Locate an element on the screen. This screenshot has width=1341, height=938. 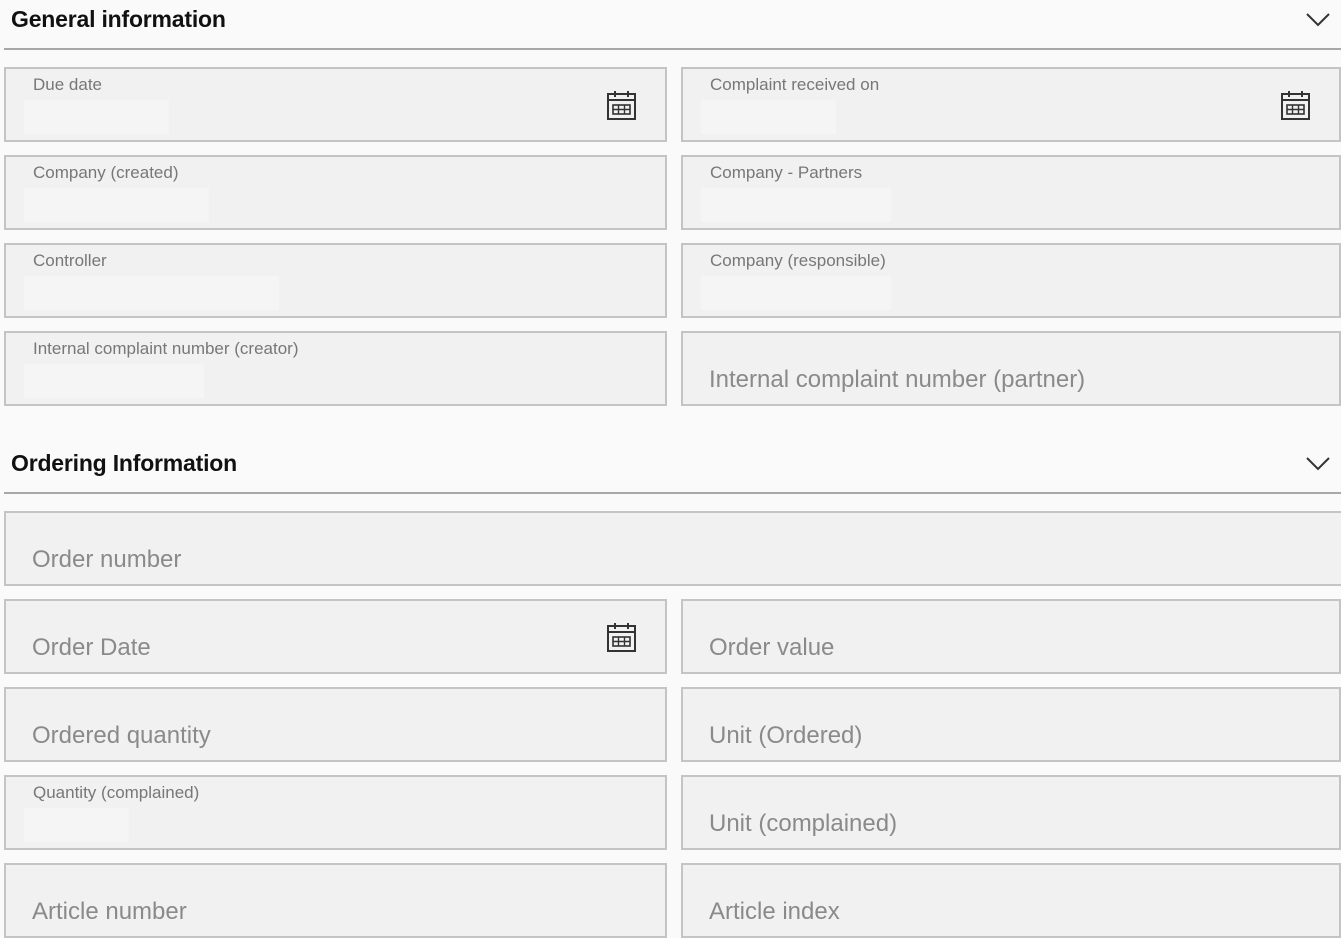
internal-complaint-number-creator-field: Internal complaint number (creator) is located at coordinates (335, 368).